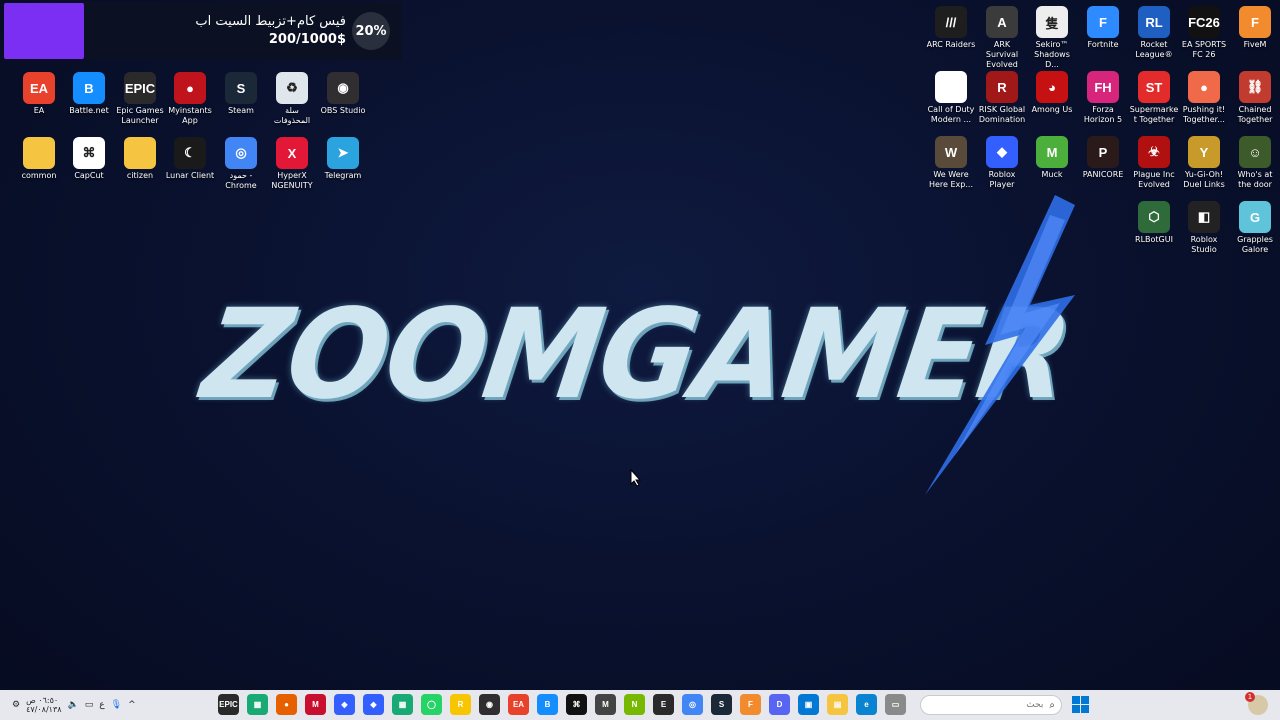  I want to click on desktop-icon-label: FiveM, so click(1255, 44).